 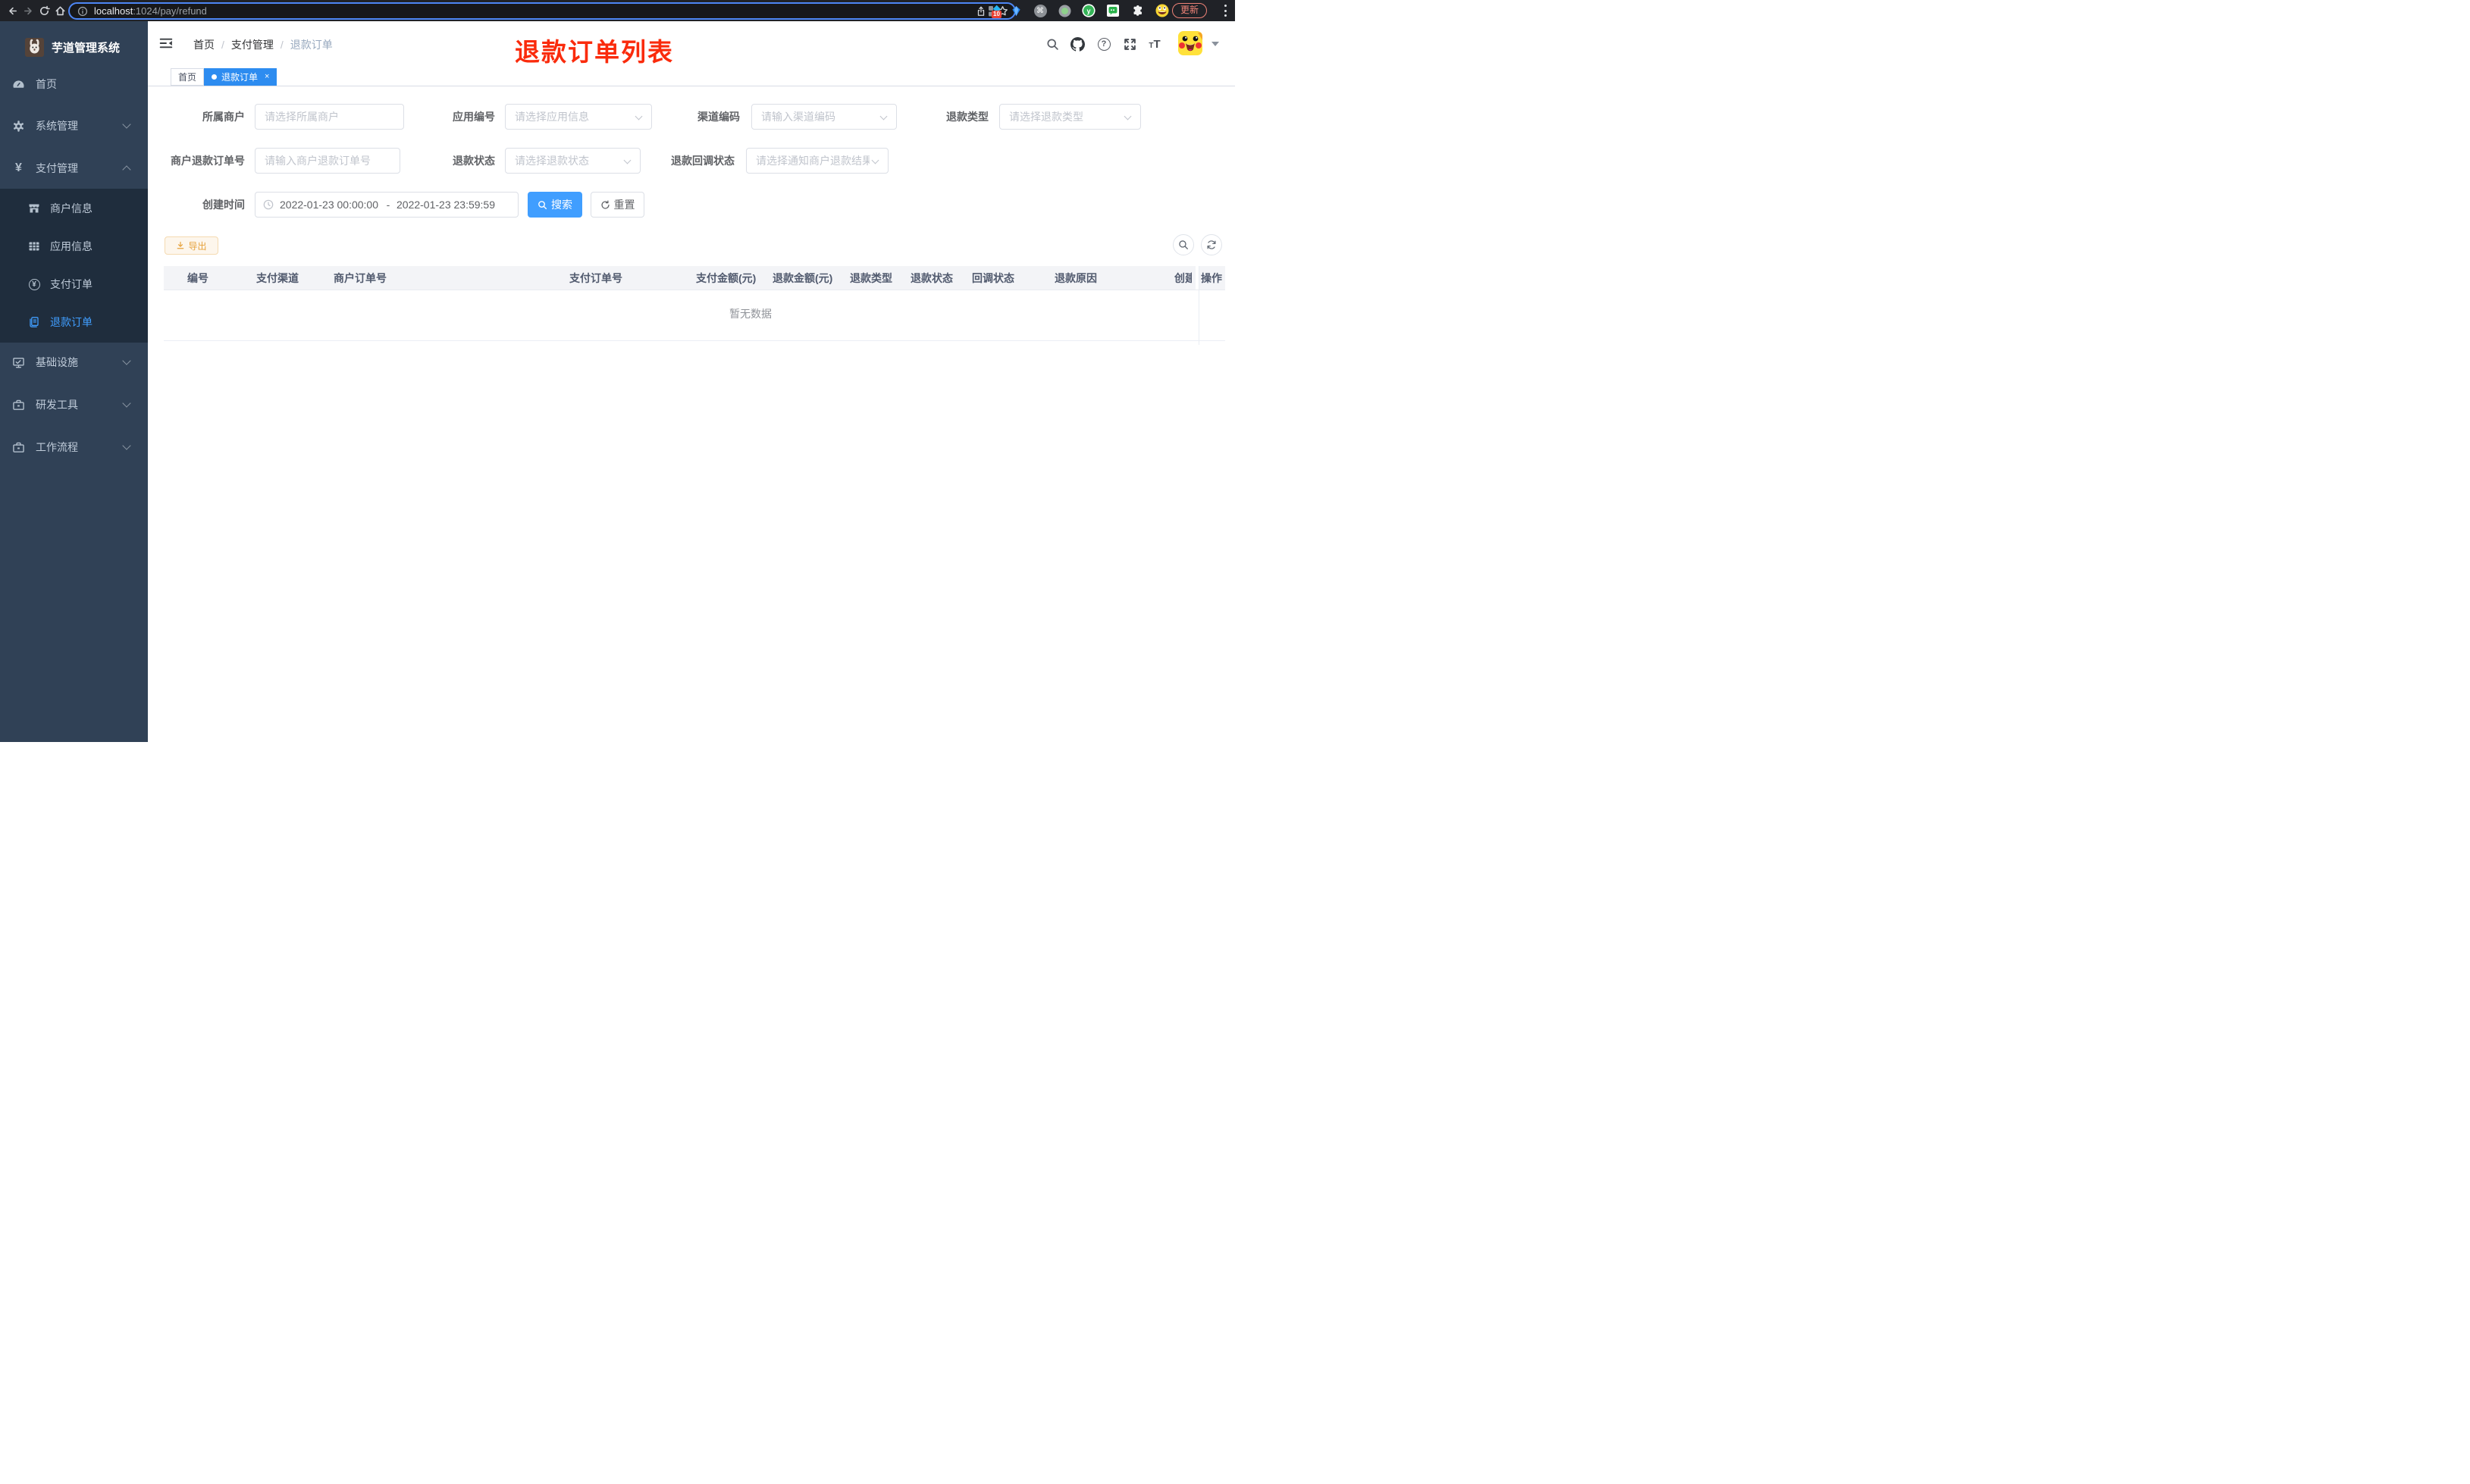 I want to click on merchant-select, so click(x=329, y=117).